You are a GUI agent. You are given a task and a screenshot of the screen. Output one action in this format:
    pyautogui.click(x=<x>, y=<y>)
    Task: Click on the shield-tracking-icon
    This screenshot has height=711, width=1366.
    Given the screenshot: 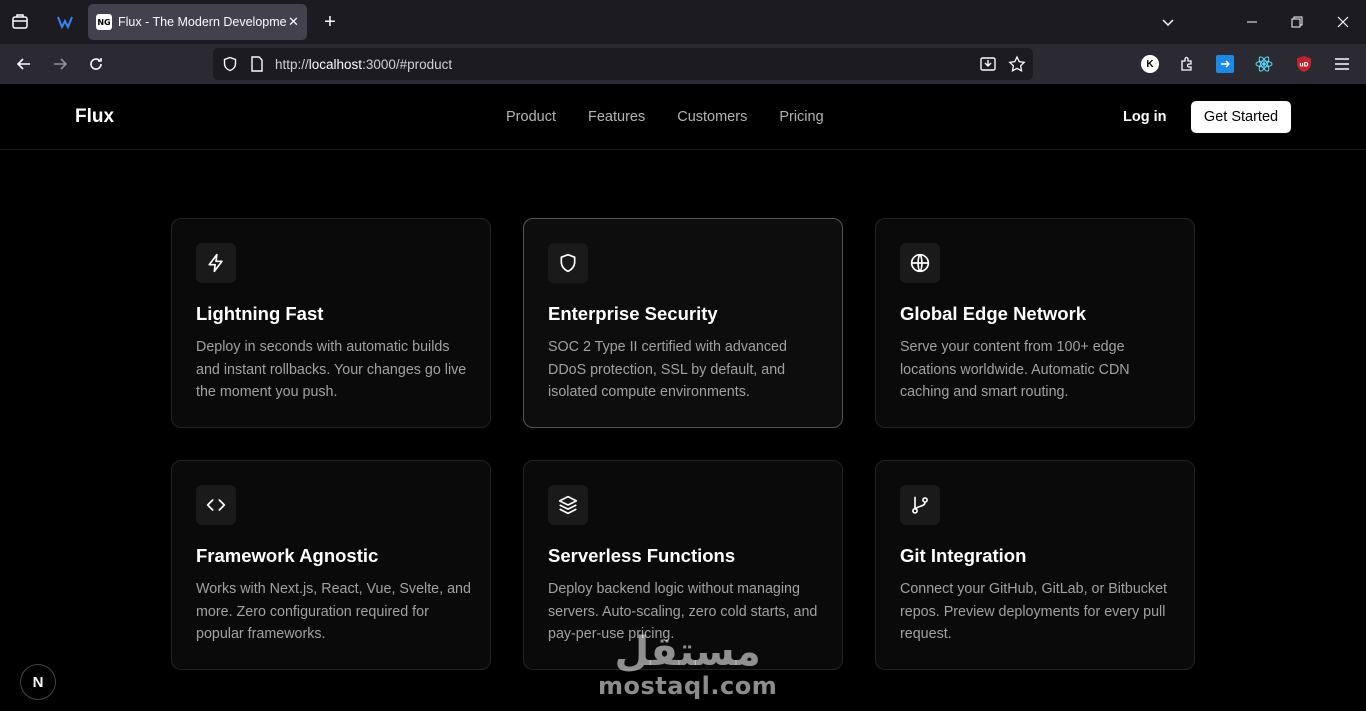 What is the action you would take?
    pyautogui.click(x=230, y=64)
    